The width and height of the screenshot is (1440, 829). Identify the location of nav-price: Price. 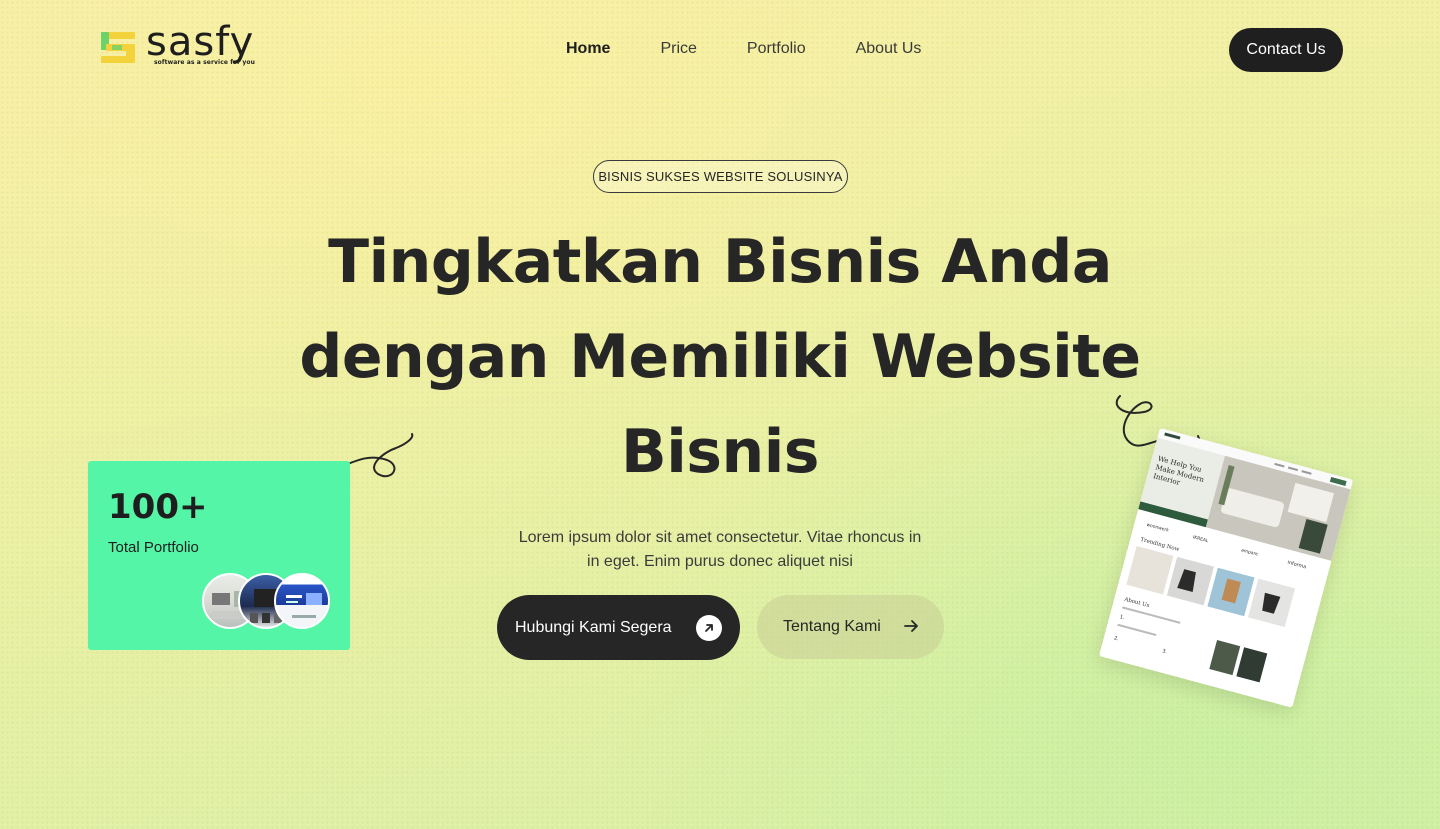
(678, 49).